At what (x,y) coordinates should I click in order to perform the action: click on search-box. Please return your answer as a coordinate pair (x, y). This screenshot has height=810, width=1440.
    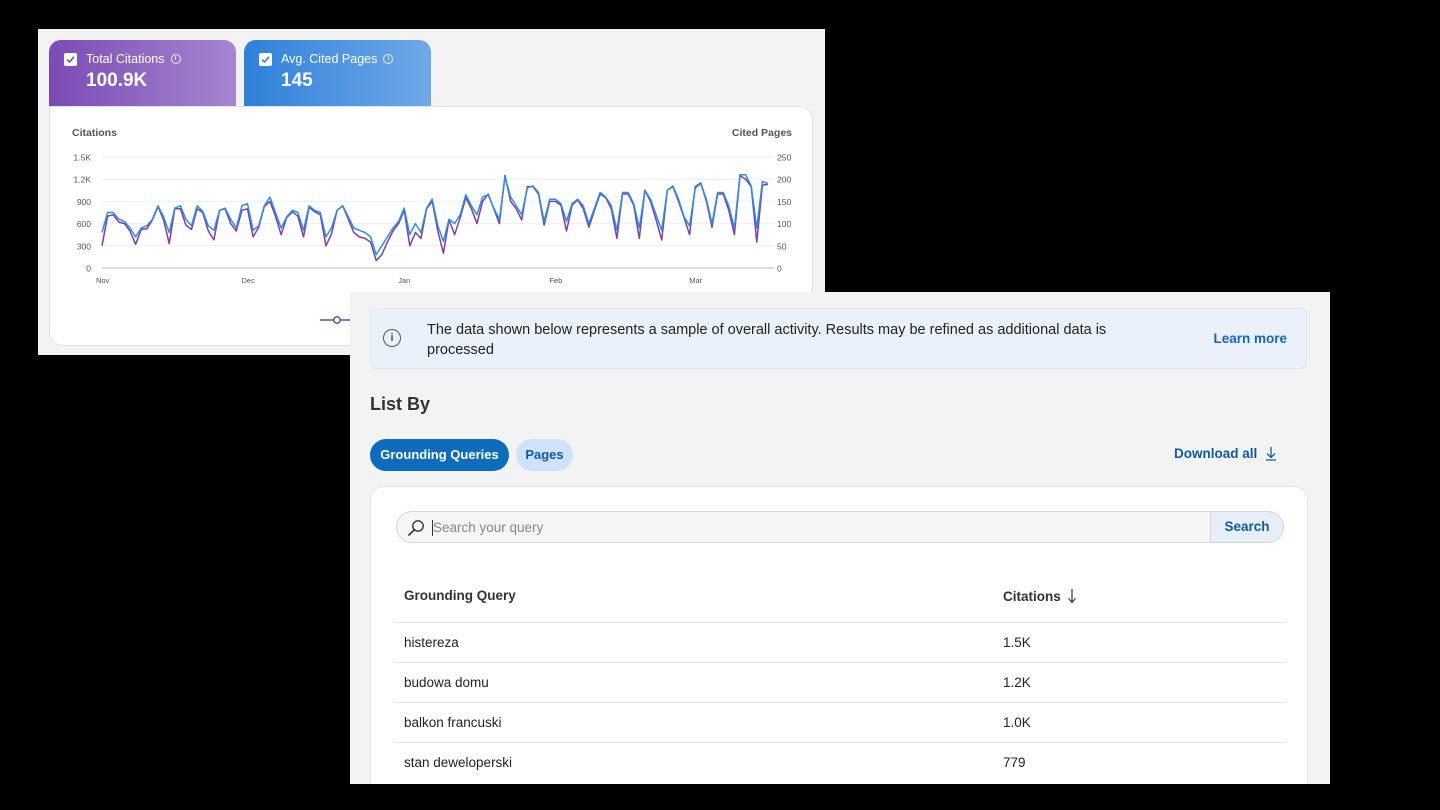
    Looking at the image, I should click on (803, 527).